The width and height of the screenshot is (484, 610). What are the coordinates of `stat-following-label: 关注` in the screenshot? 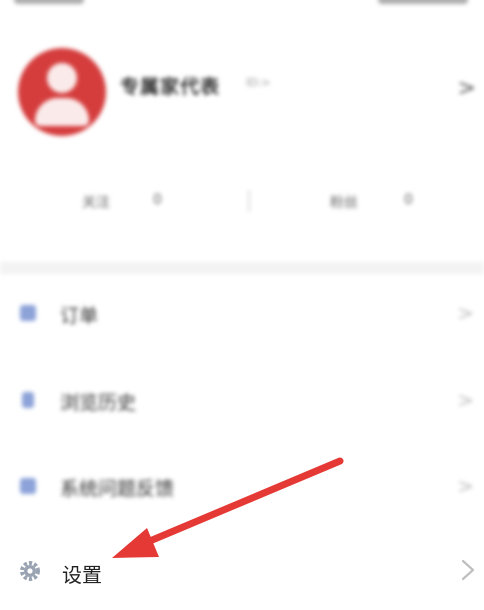 It's located at (96, 202).